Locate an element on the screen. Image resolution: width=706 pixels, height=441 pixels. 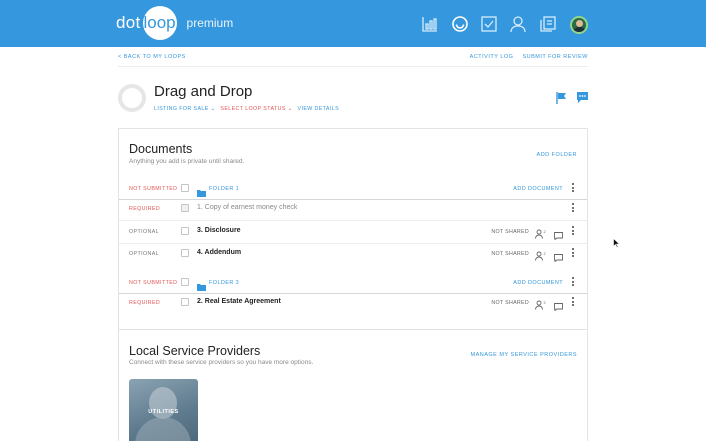
loops-icon is located at coordinates (460, 24).